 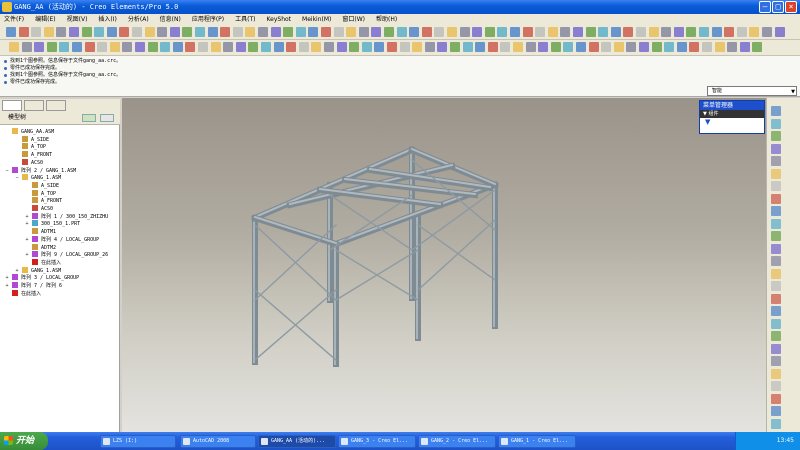 What do you see at coordinates (138, 19) in the screenshot?
I see `menu-item-4: 分析(A)` at bounding box center [138, 19].